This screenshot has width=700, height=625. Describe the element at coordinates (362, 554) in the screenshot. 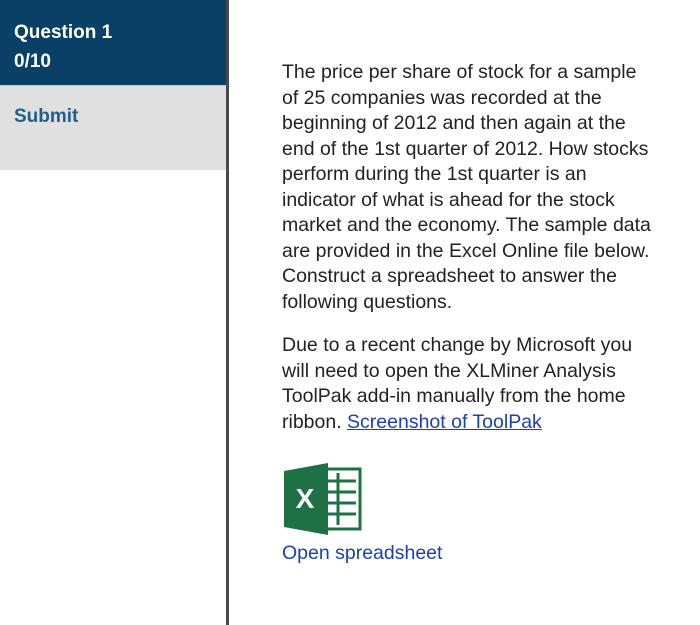

I see `open-spreadsheet-link: Open spreadsheet` at that location.